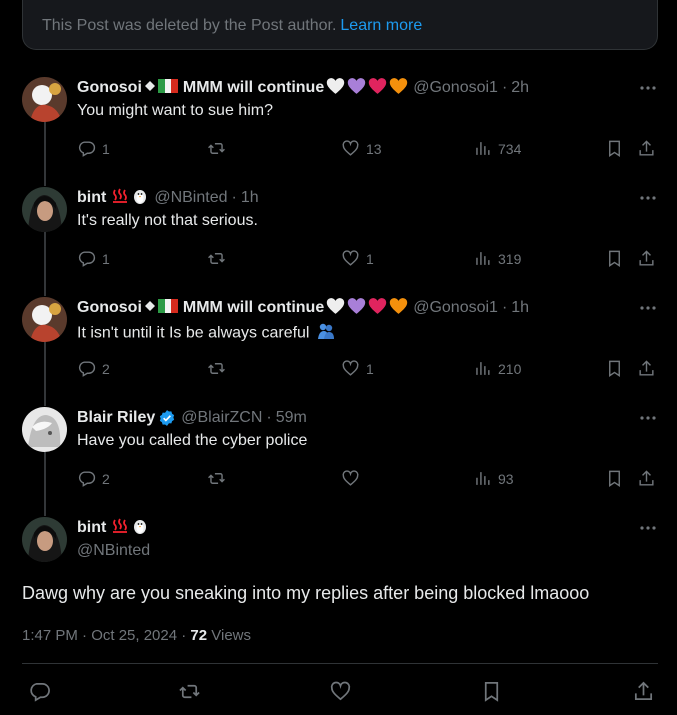 Image resolution: width=677 pixels, height=715 pixels. I want to click on like-count: 1, so click(370, 368).